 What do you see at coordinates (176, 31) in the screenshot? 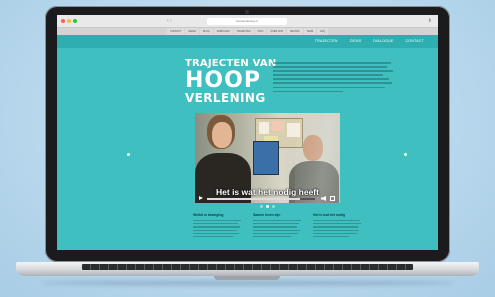
I see `bookmark-item: CONTACT` at bounding box center [176, 31].